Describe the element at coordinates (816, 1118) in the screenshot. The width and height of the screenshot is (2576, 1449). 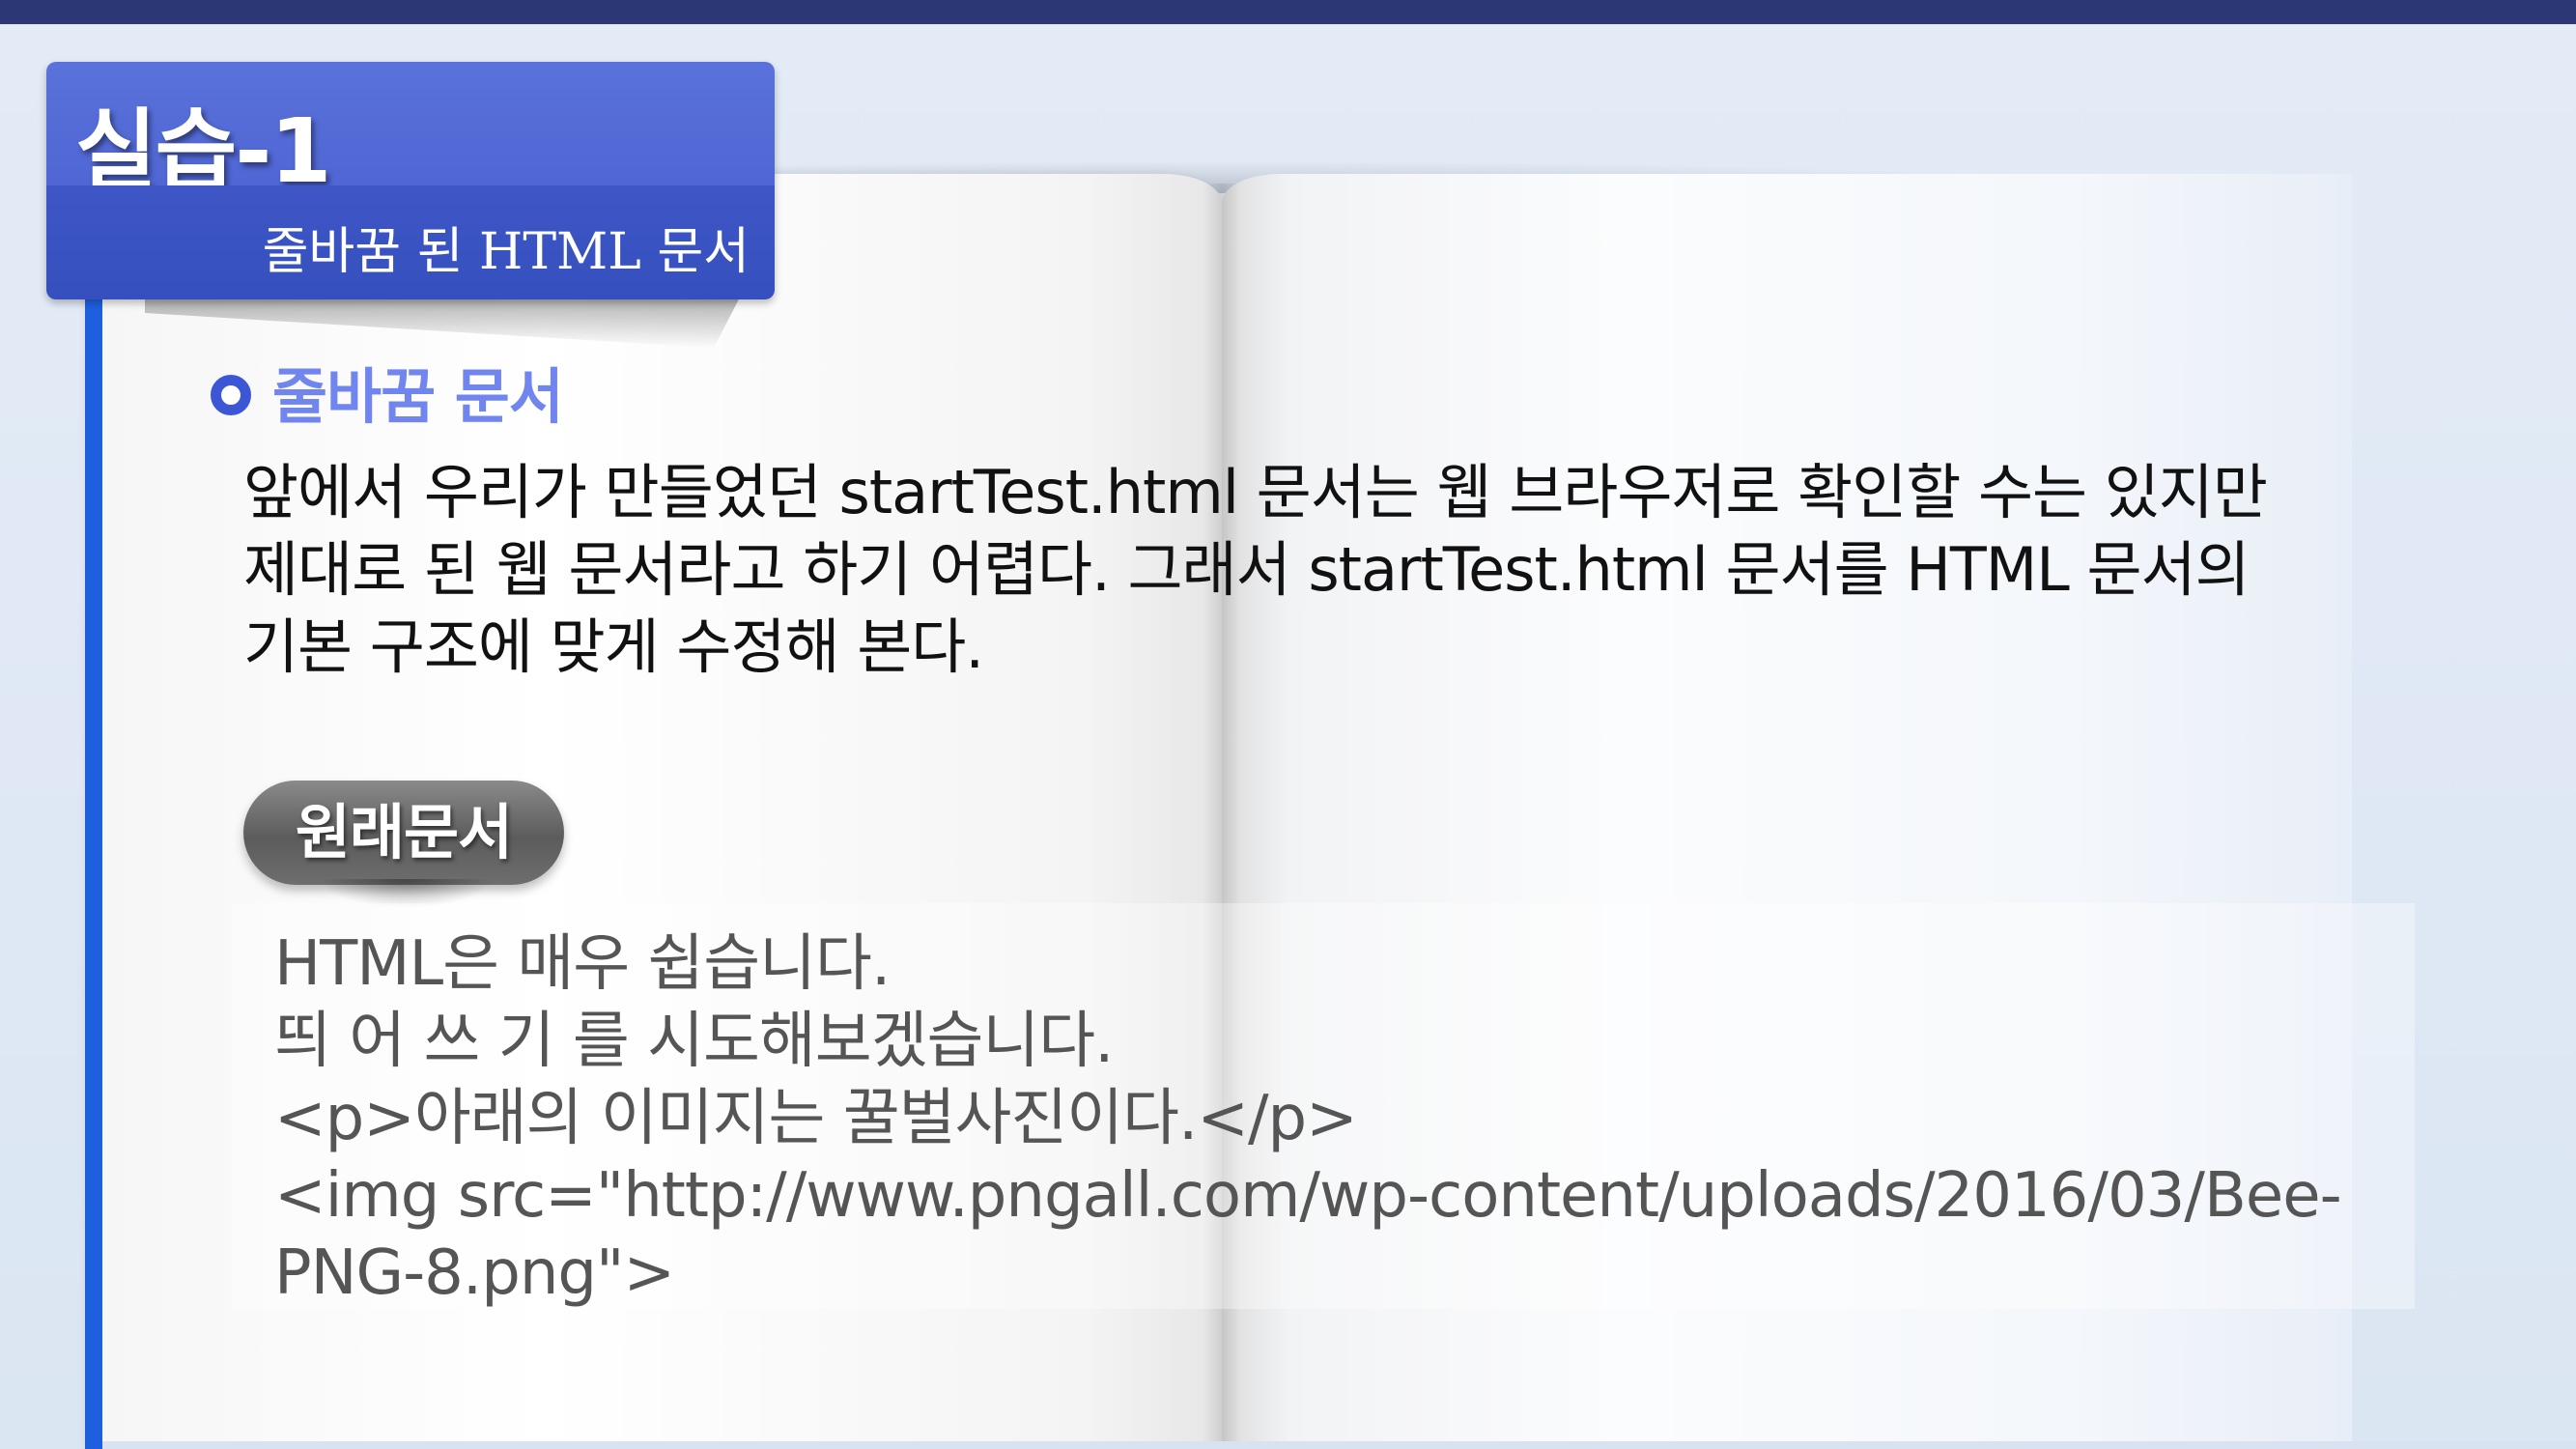
I see `code-line: <p>아래의 이미지는 꿀벌사진이다.</p>` at that location.